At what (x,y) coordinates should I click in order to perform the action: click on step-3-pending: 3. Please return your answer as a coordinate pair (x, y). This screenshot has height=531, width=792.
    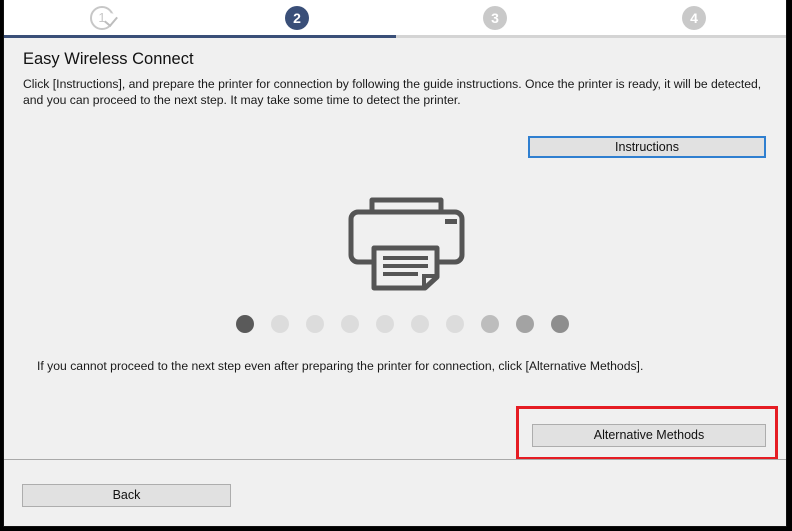
    Looking at the image, I should click on (495, 18).